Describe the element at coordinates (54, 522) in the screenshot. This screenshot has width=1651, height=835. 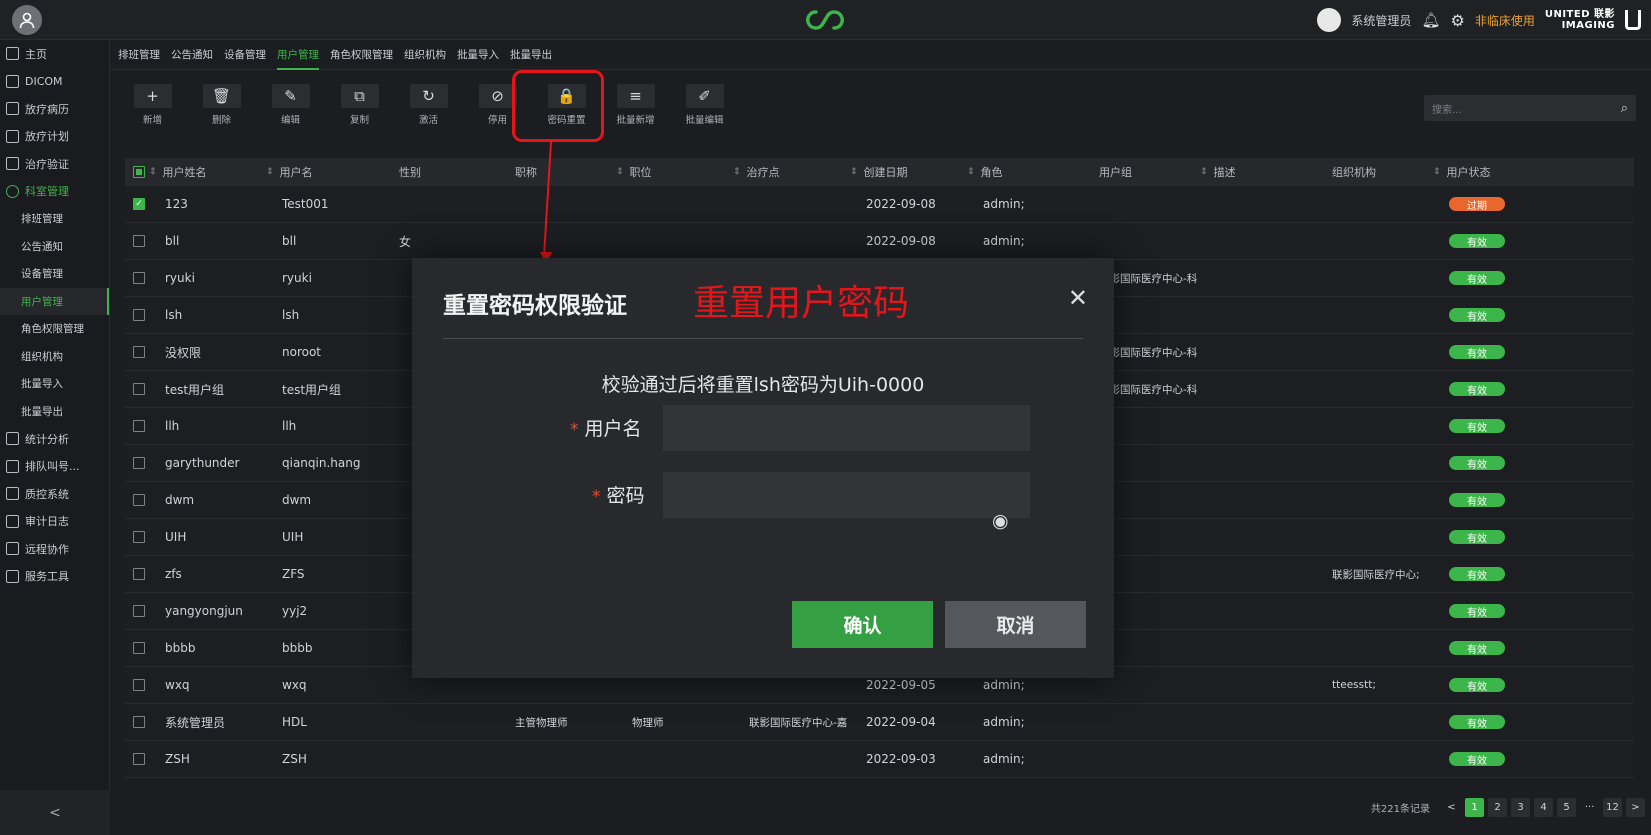
I see `sidebar-item: 审计日志` at that location.